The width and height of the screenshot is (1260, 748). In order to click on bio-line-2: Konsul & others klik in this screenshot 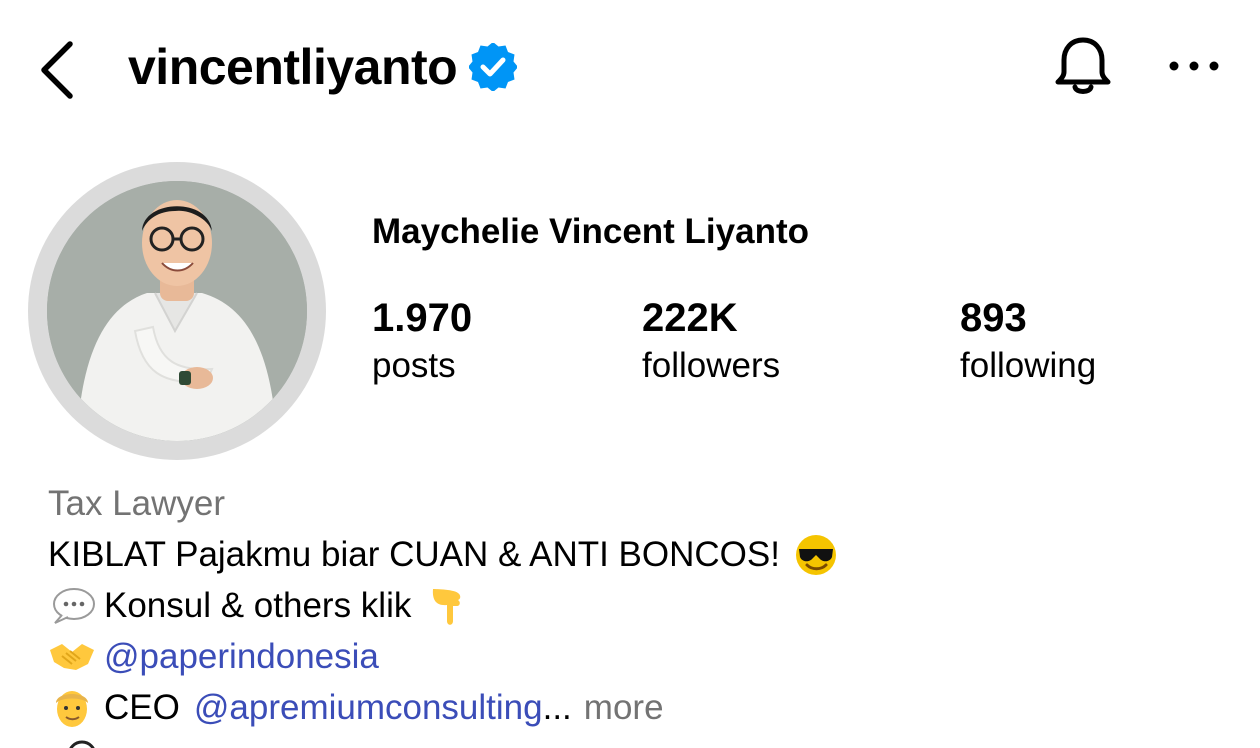, I will do `click(638, 605)`.